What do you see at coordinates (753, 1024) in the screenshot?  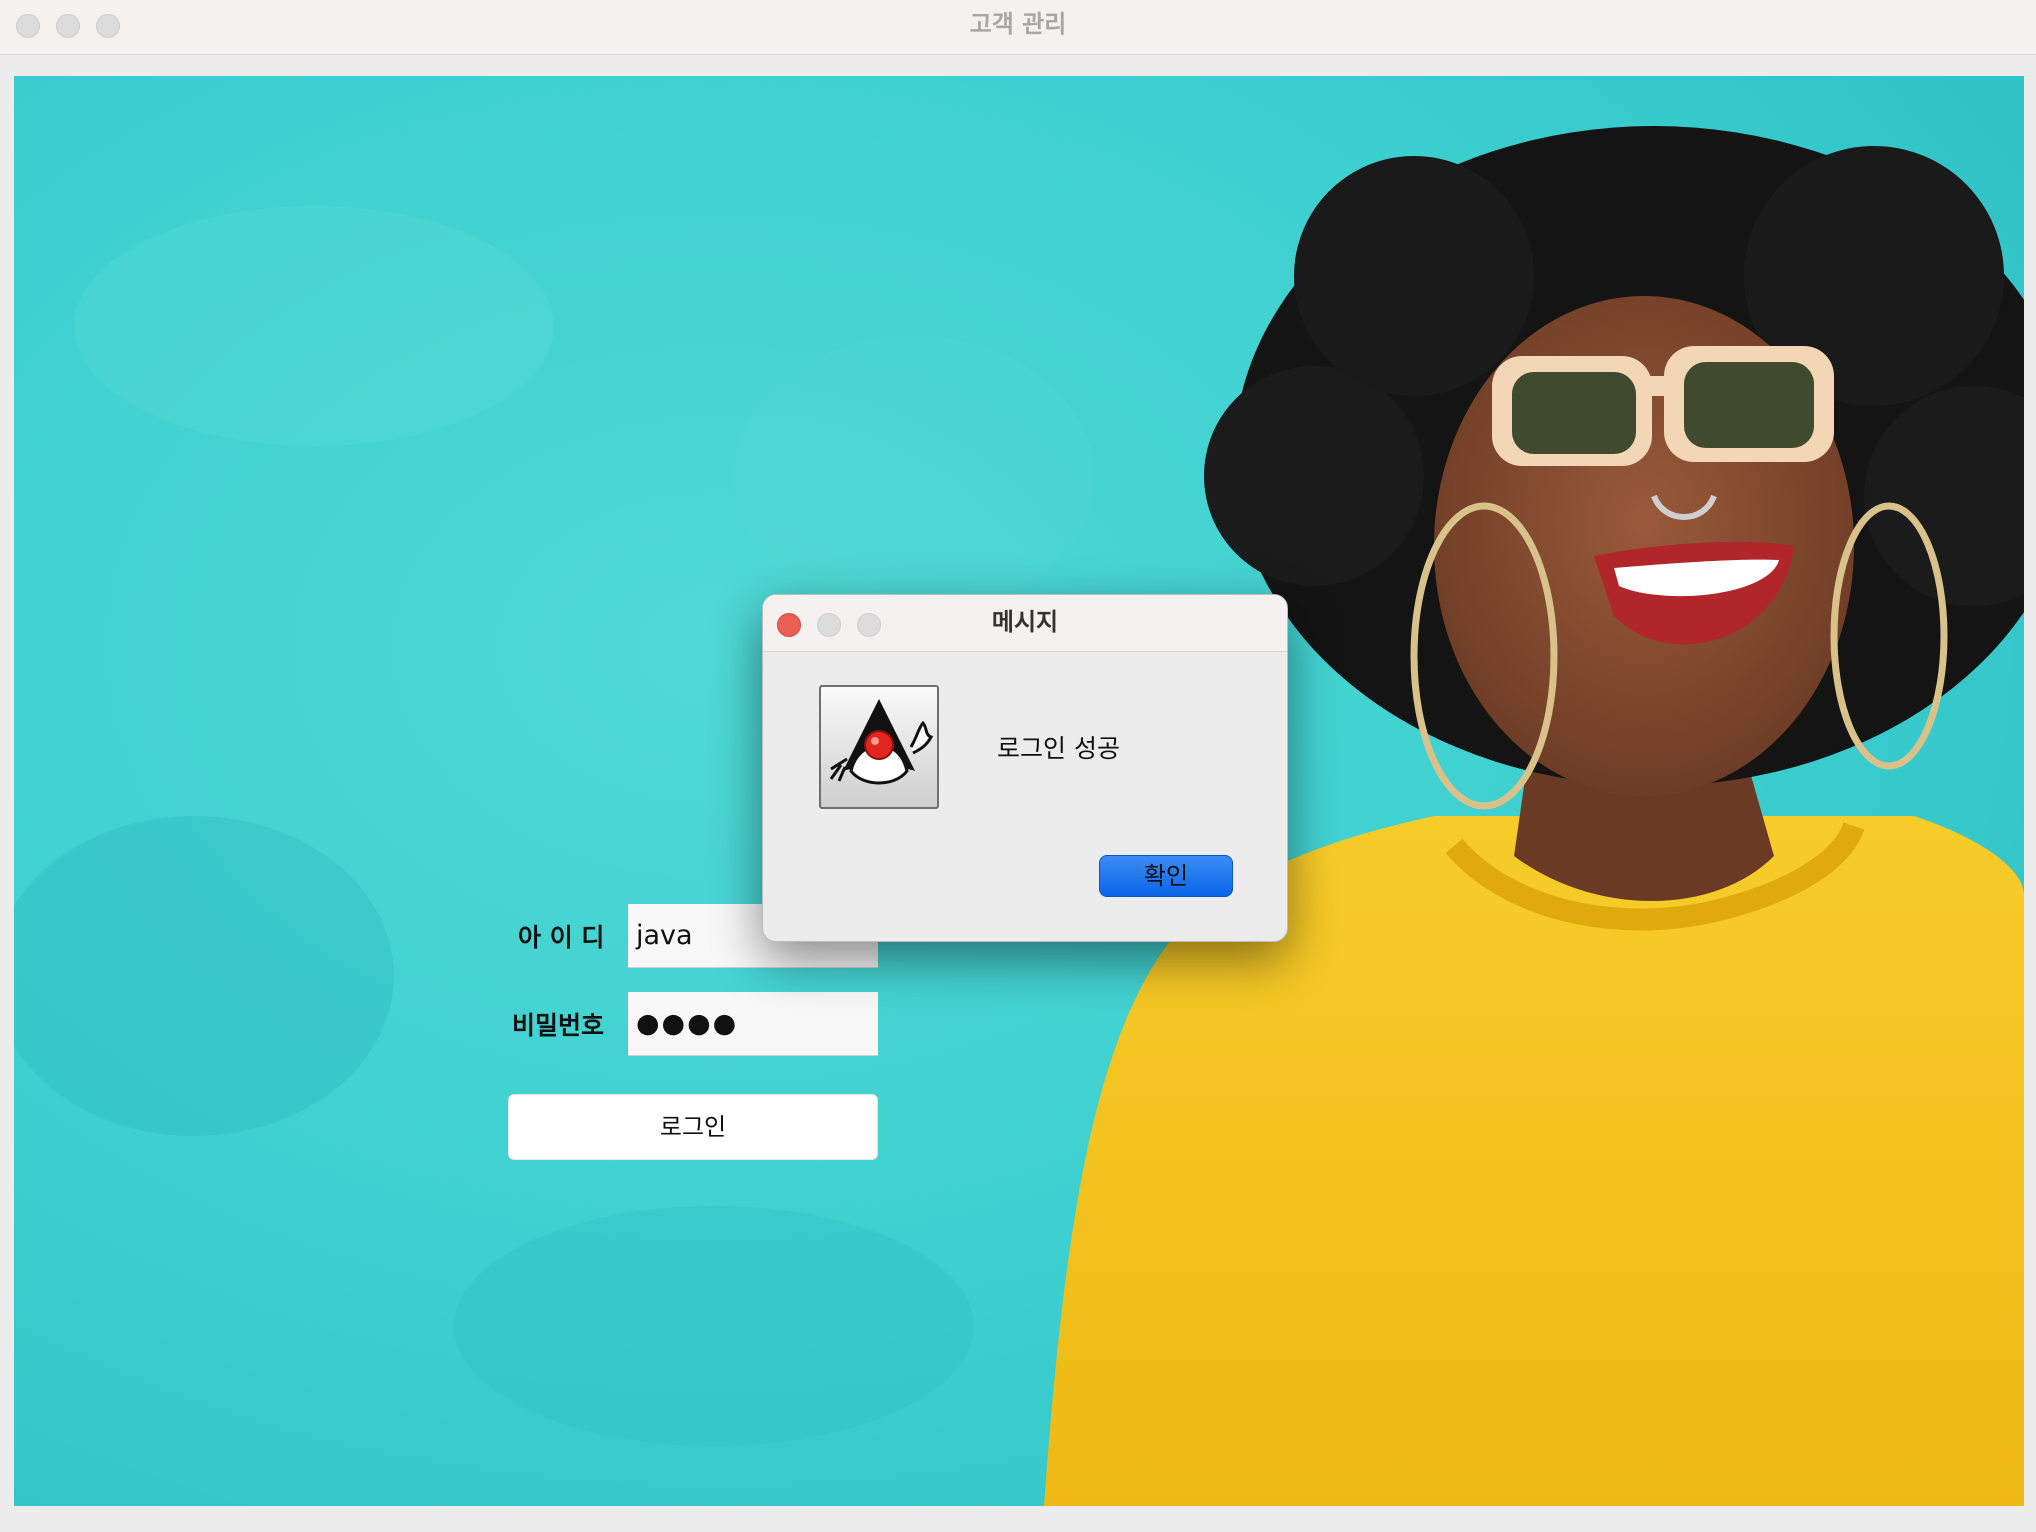 I see `password-input: ●●●●` at bounding box center [753, 1024].